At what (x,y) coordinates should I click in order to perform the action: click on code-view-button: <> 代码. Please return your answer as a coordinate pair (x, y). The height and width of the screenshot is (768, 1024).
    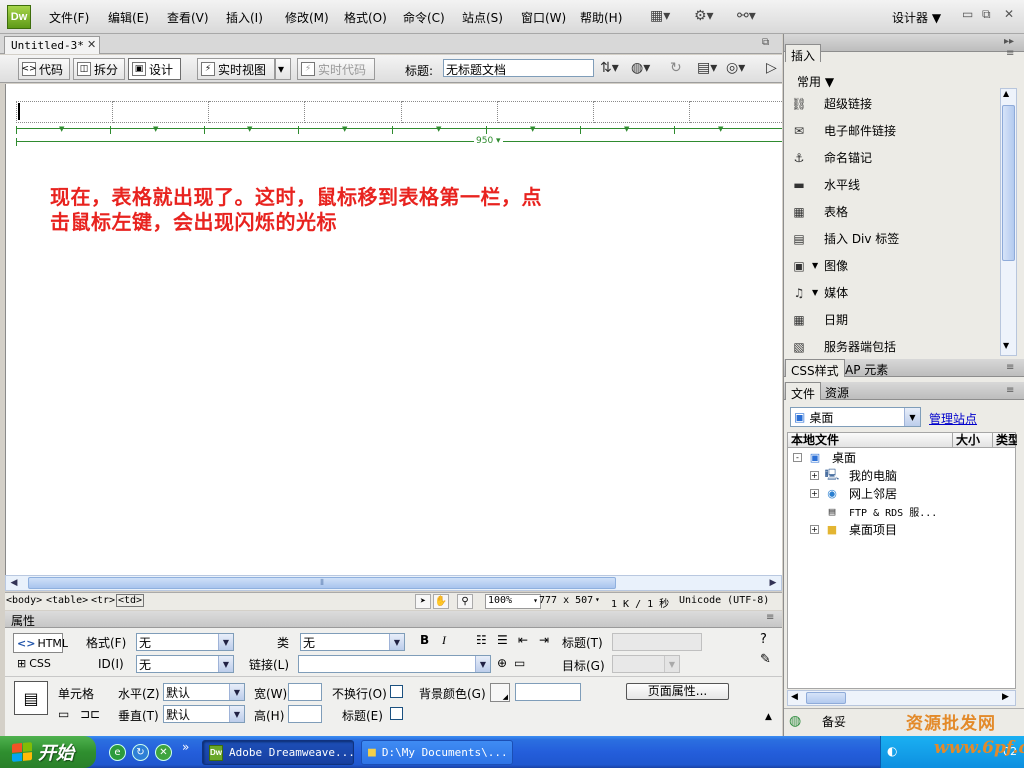
    Looking at the image, I should click on (44, 69).